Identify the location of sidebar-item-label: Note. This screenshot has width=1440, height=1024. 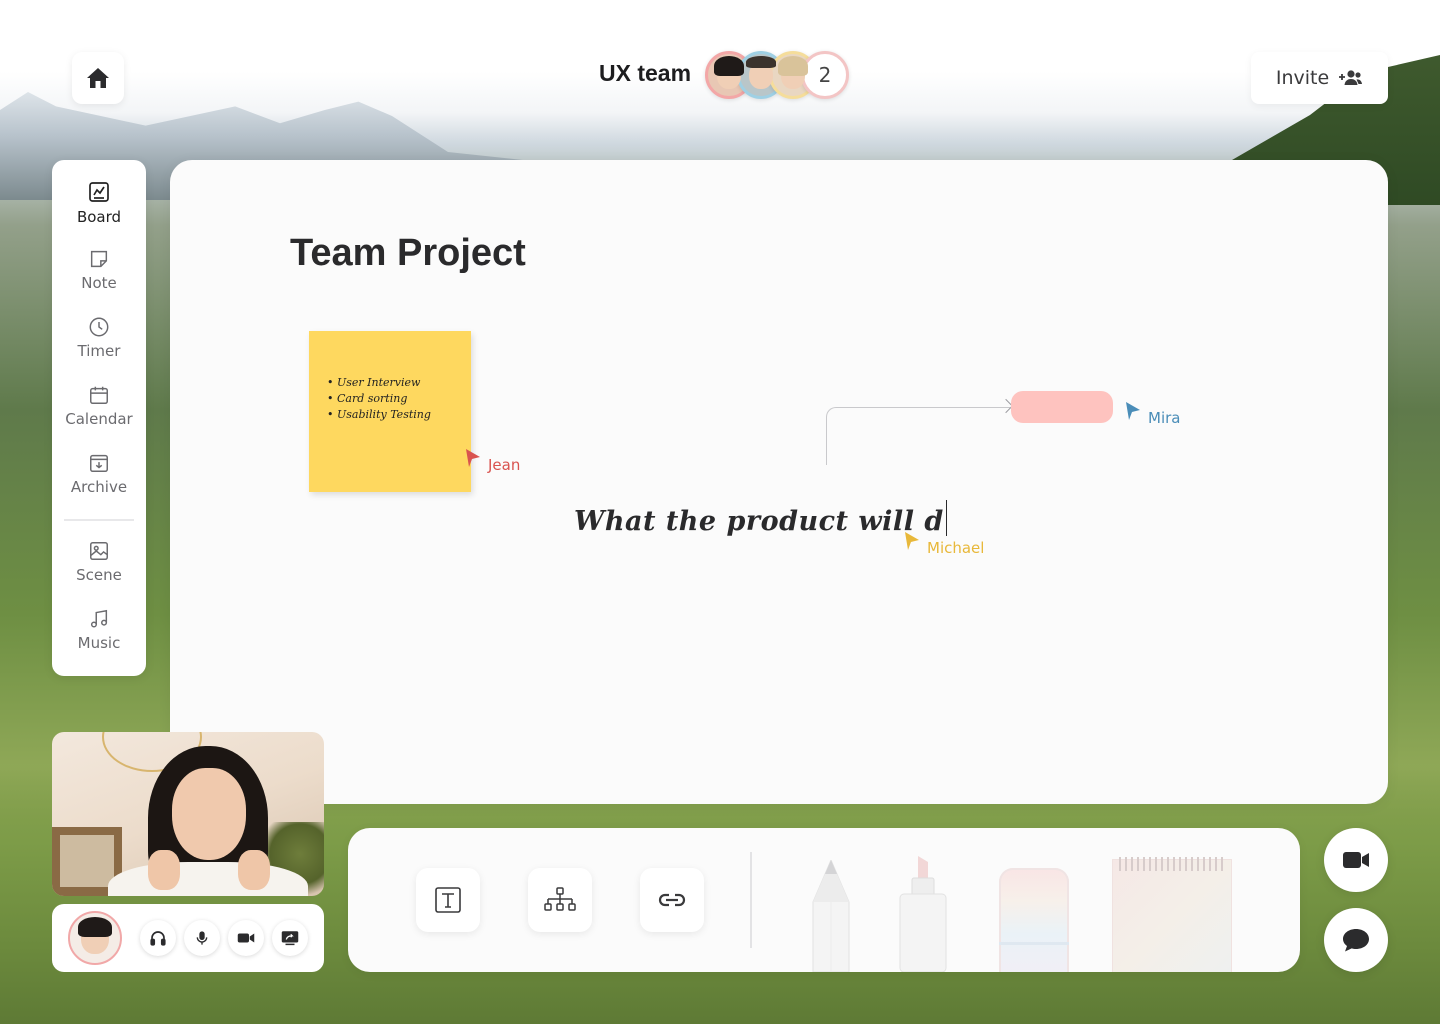
(99, 283).